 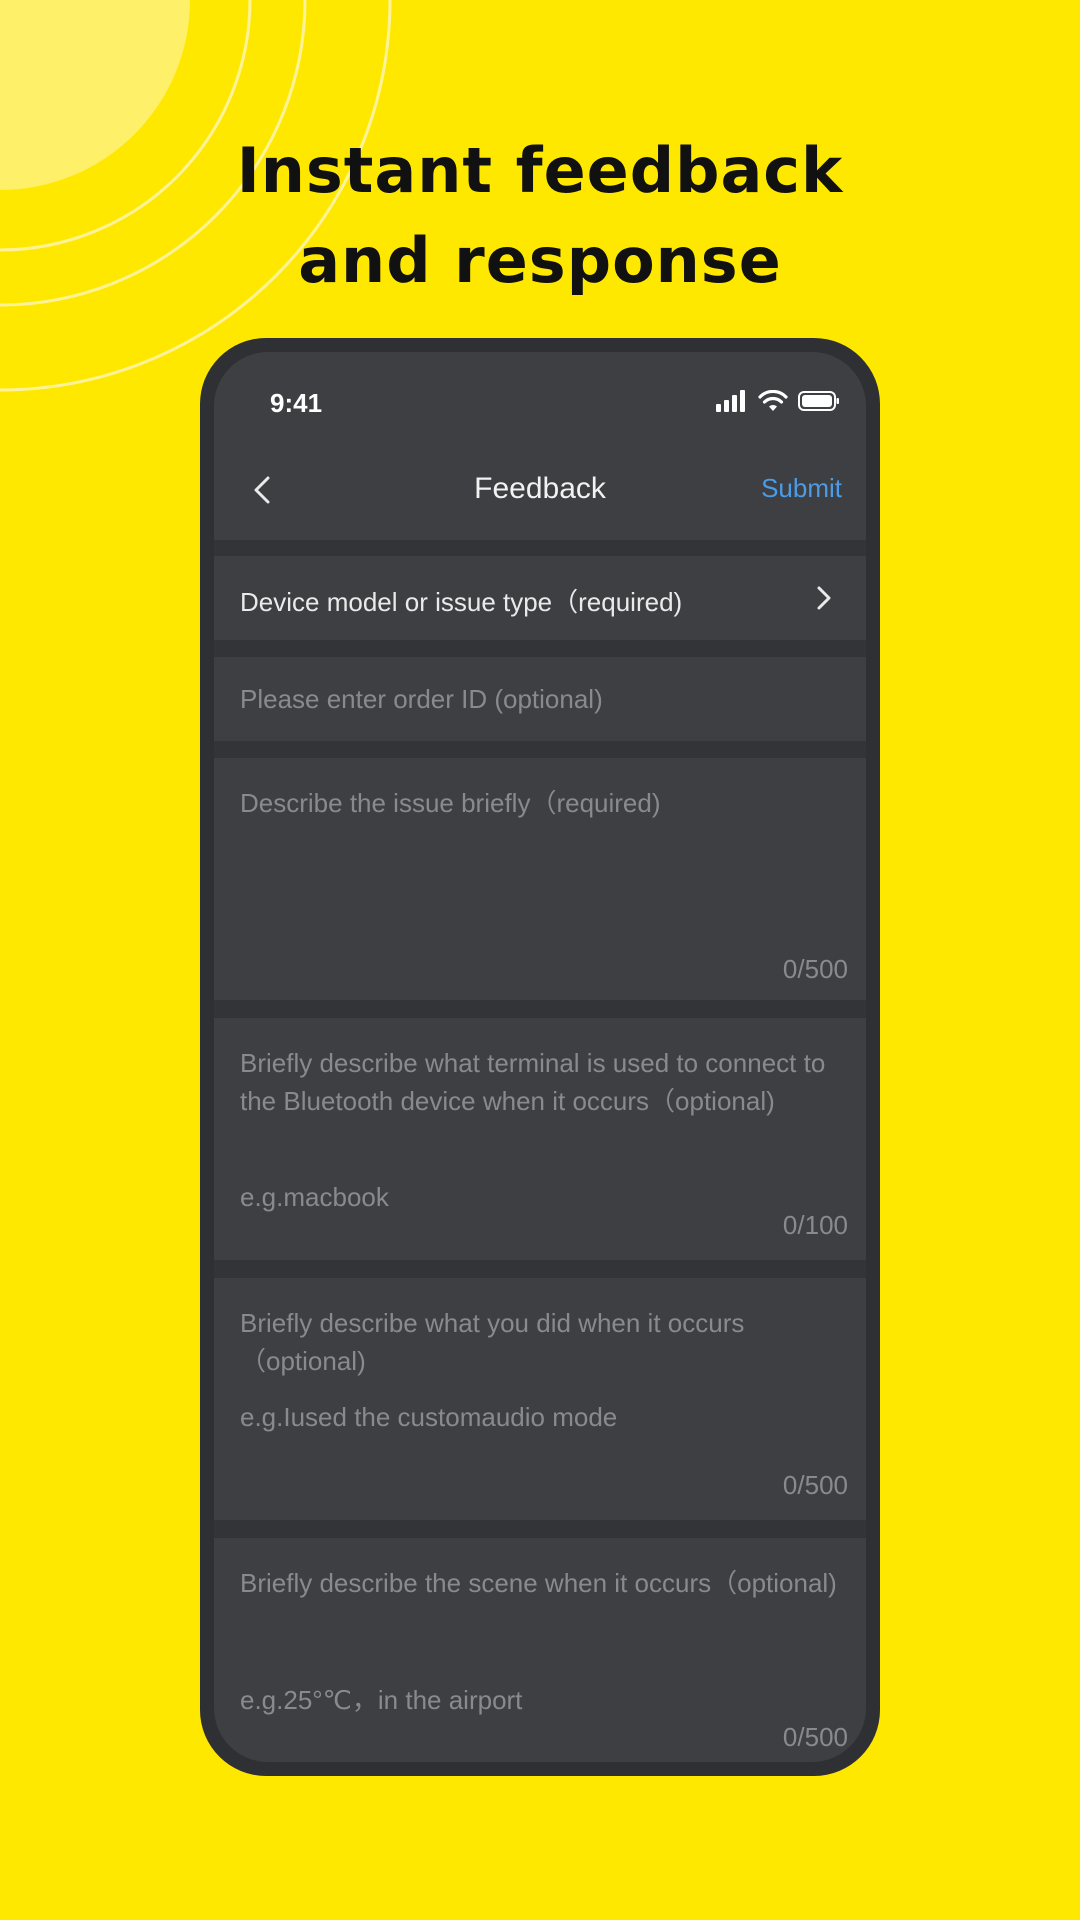 I want to click on order-id-input, so click(x=540, y=699).